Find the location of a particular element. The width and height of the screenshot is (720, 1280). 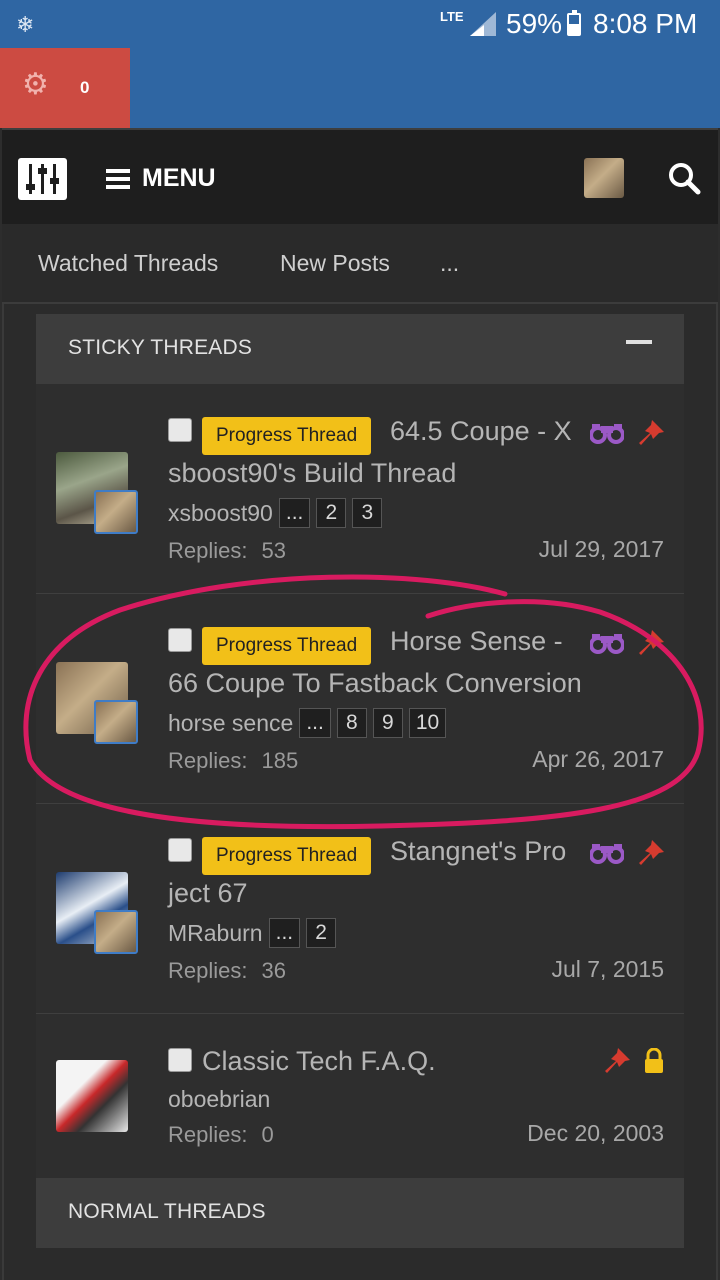

replies-count: 185 is located at coordinates (280, 760).